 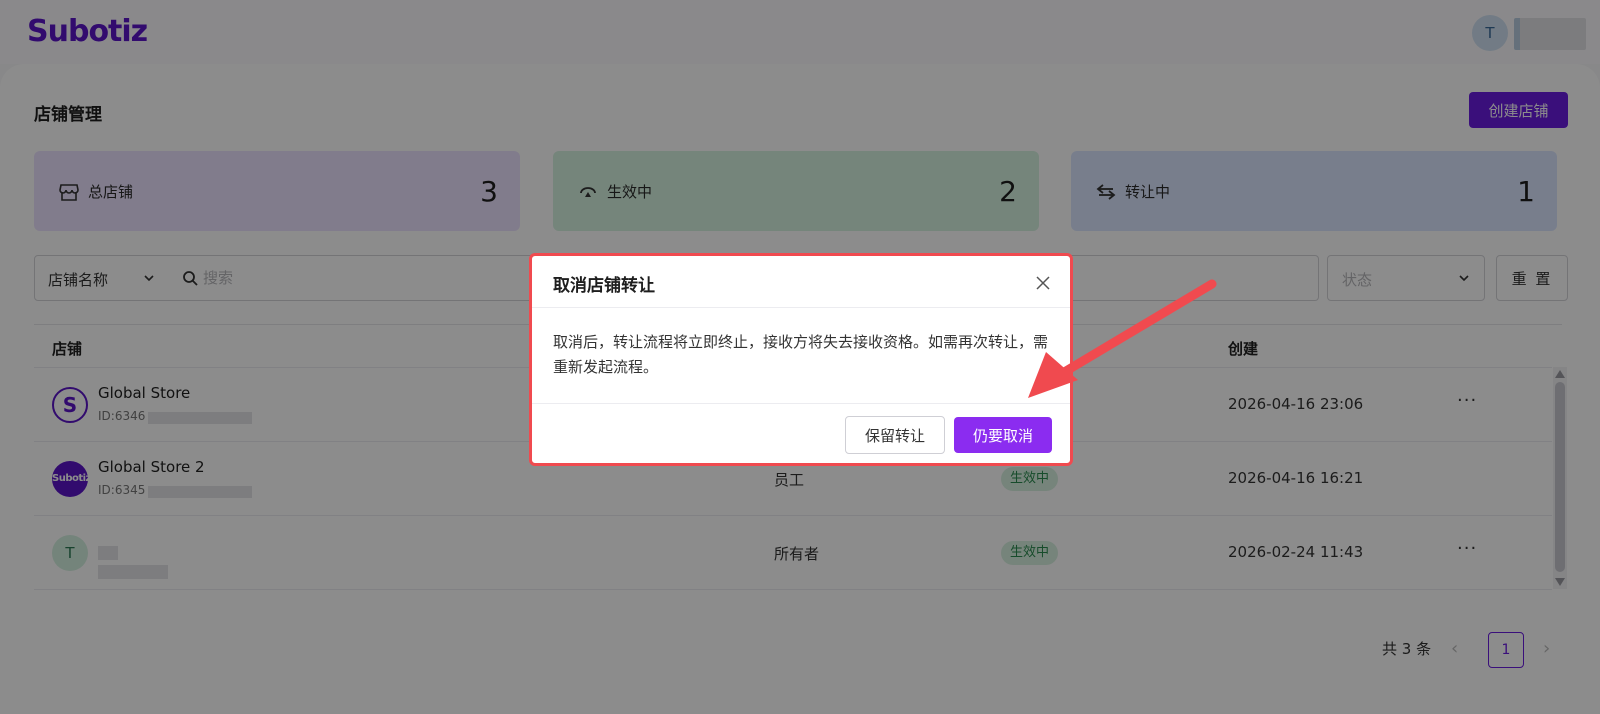 What do you see at coordinates (801, 354) in the screenshot?
I see `dialog-message: 取消后，转让流程将立即终止，接收方将失去接收资格。如需再次转让，需重新发起流程。` at bounding box center [801, 354].